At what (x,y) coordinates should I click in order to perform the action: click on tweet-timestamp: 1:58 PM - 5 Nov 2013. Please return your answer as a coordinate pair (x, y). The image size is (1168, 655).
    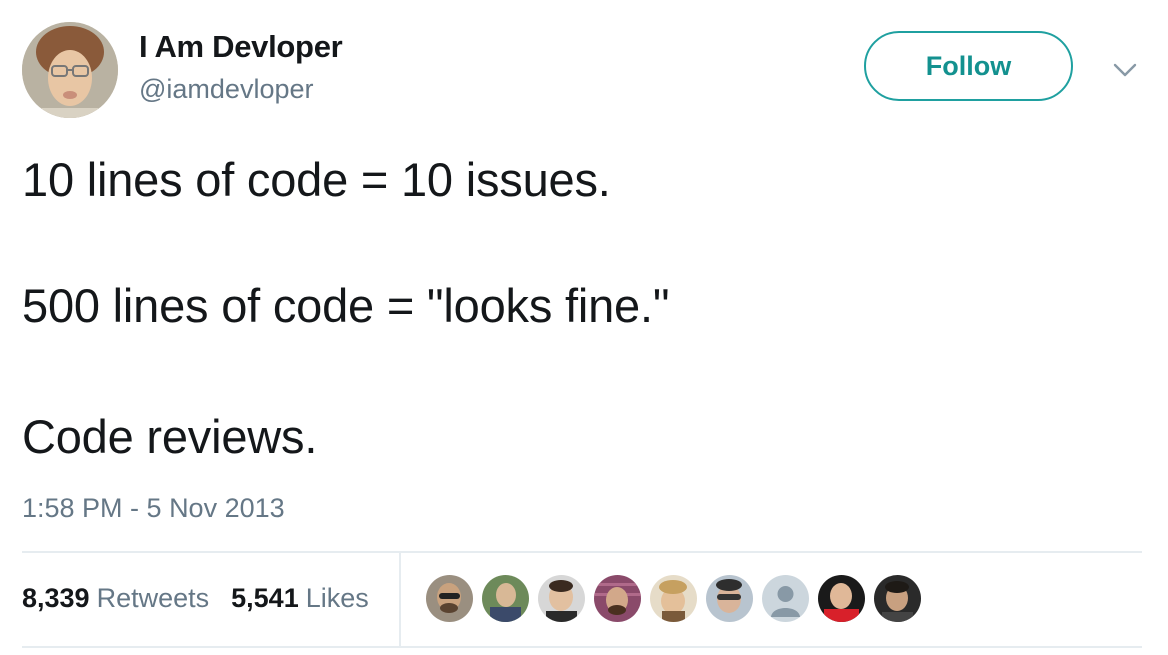
    Looking at the image, I should click on (153, 508).